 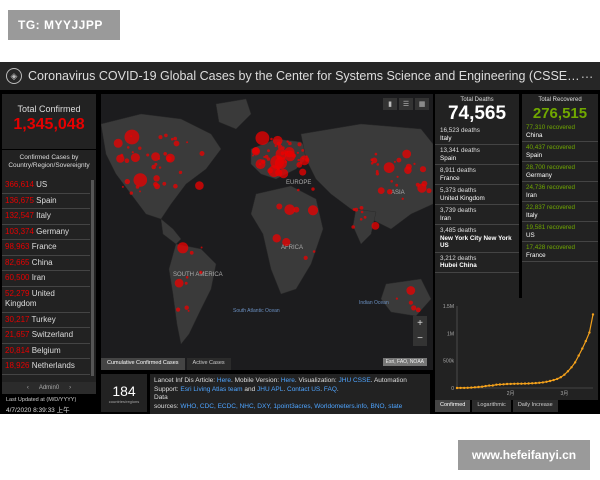 I want to click on country-row: 103,374 Germany, so click(x=46, y=232).